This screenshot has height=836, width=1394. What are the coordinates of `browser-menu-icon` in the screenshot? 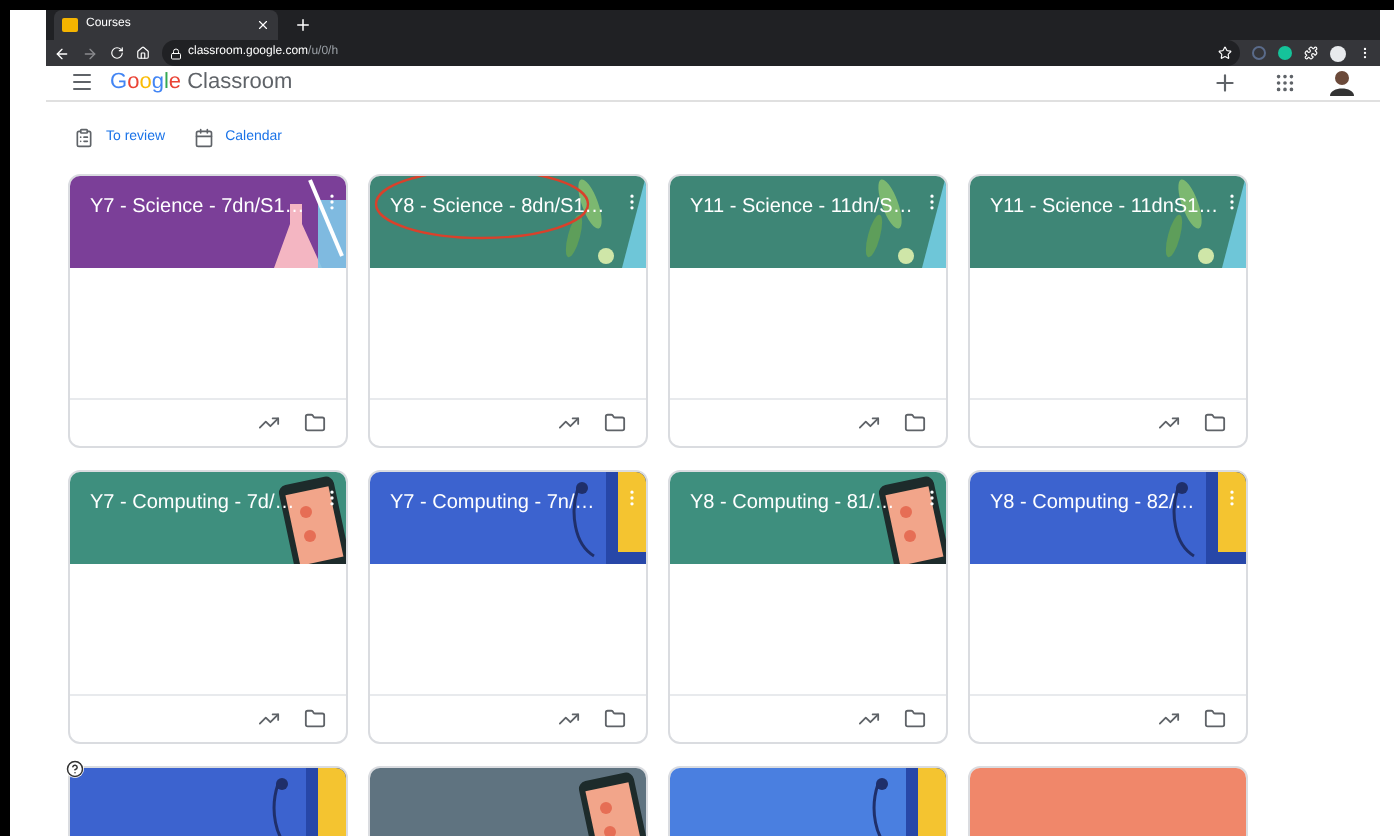 It's located at (1365, 53).